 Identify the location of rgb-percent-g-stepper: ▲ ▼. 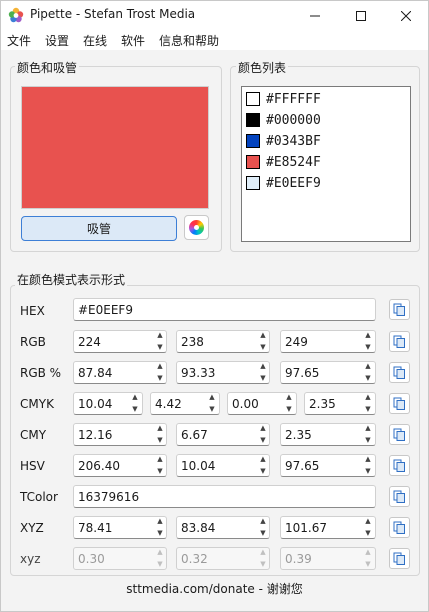
(263, 372).